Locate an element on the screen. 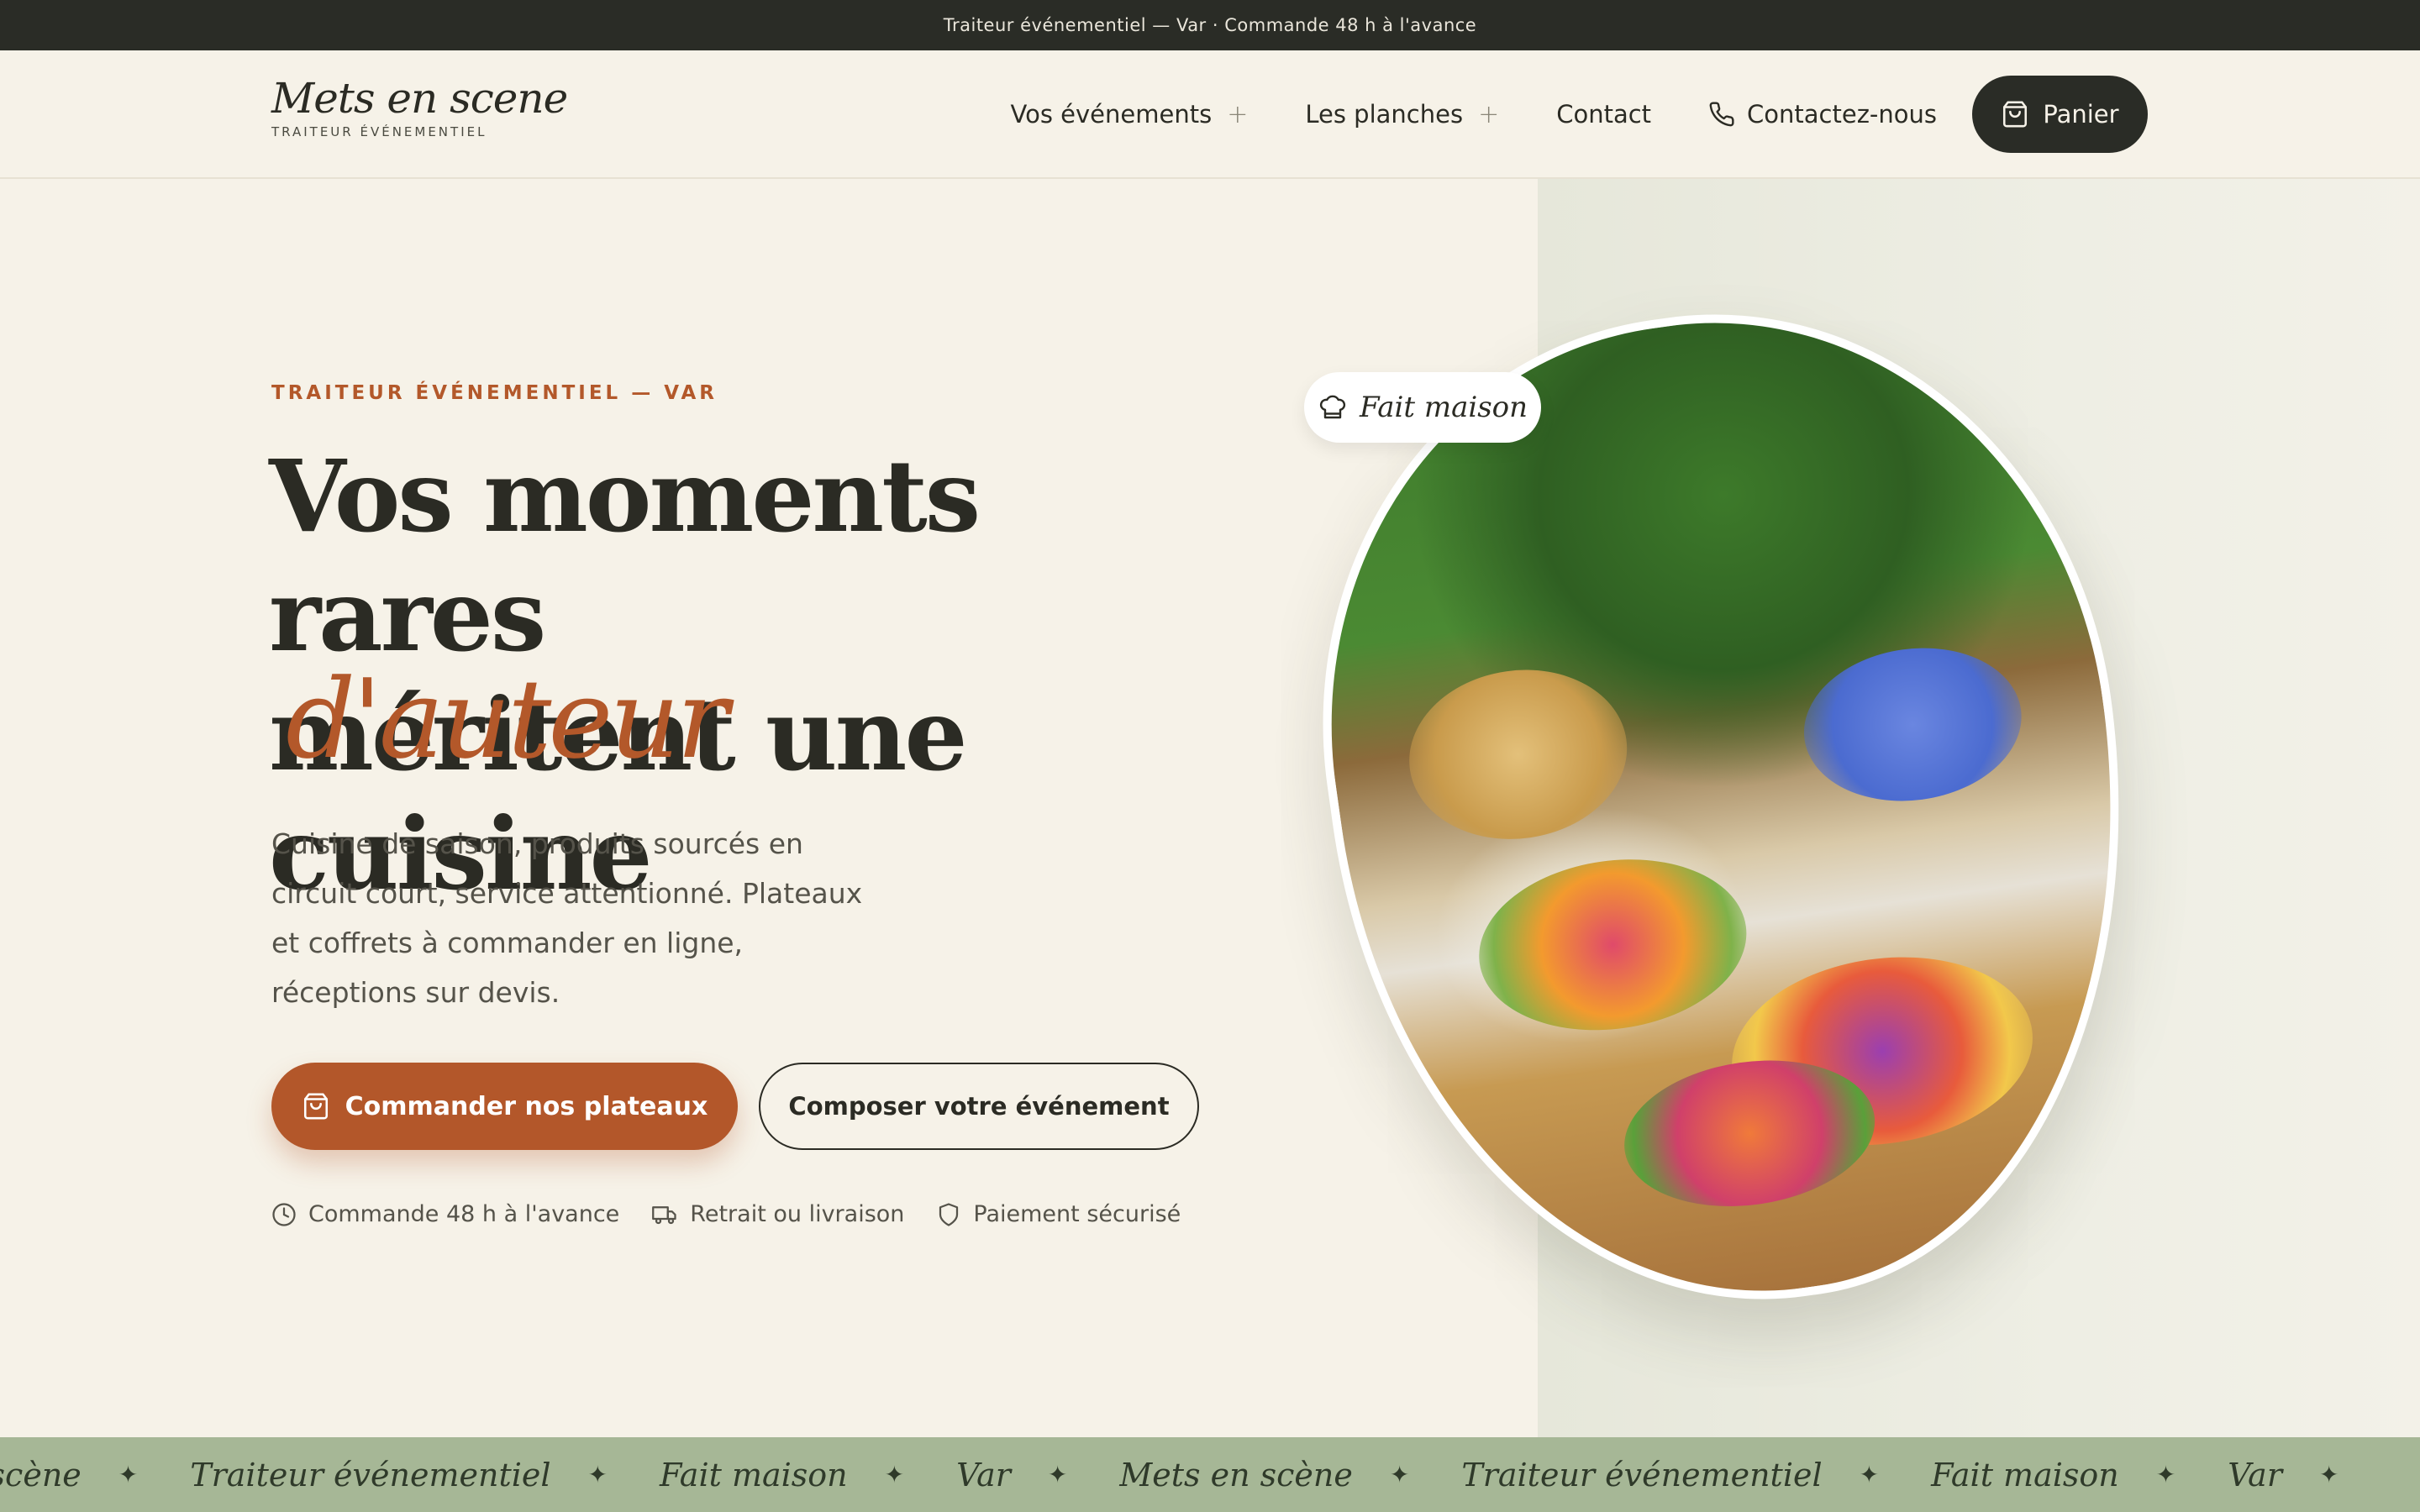  order-platters-label: Commander nos plateaux is located at coordinates (526, 1106).